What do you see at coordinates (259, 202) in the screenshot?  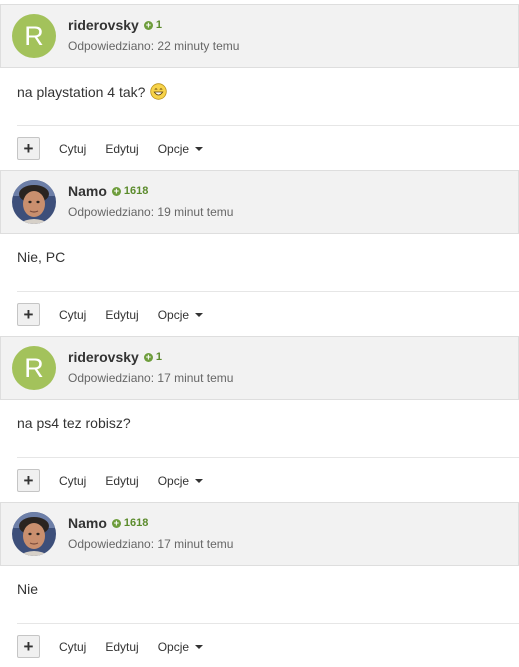 I see `post-header: Namo + 1618 Odpowiedziano: 19 minut temu` at bounding box center [259, 202].